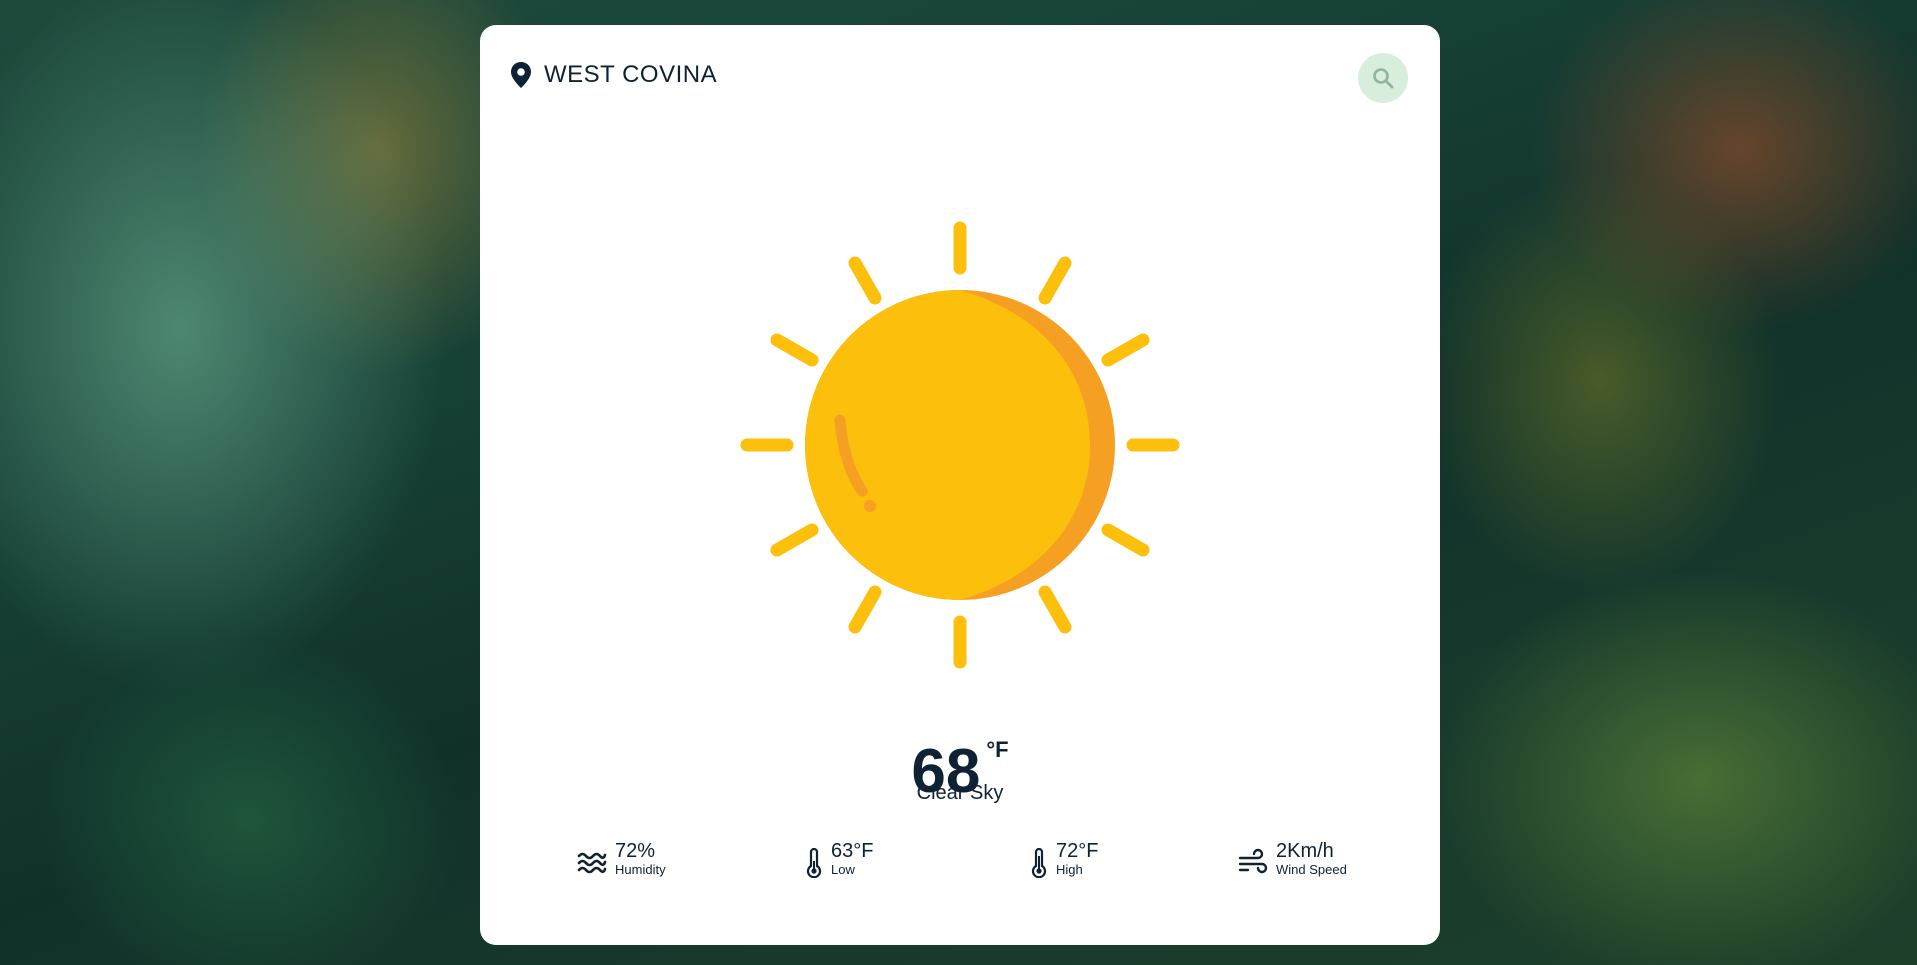  What do you see at coordinates (1311, 869) in the screenshot?
I see `wind-speed-label: Wind Speed` at bounding box center [1311, 869].